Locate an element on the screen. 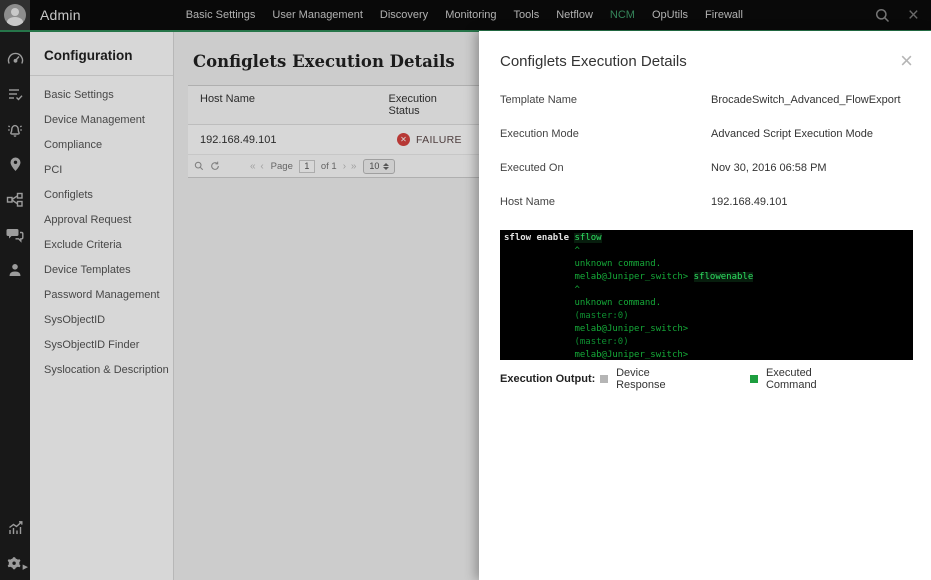 Image resolution: width=931 pixels, height=580 pixels. field-label: Executed On is located at coordinates (532, 168).